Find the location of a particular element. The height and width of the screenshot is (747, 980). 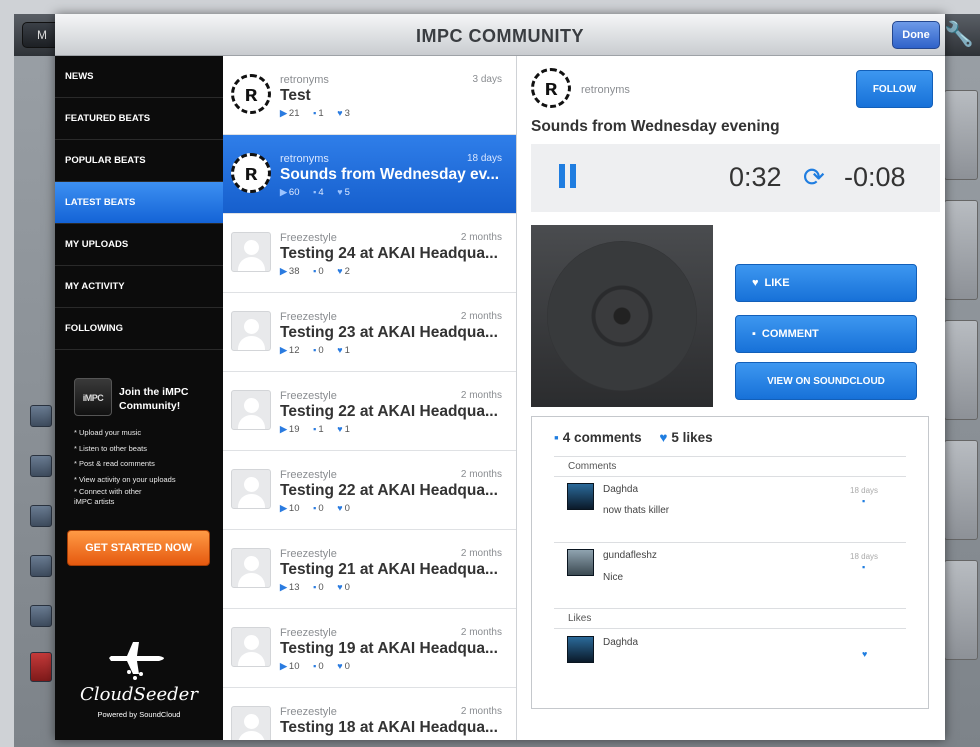

done-button: Done is located at coordinates (916, 35).